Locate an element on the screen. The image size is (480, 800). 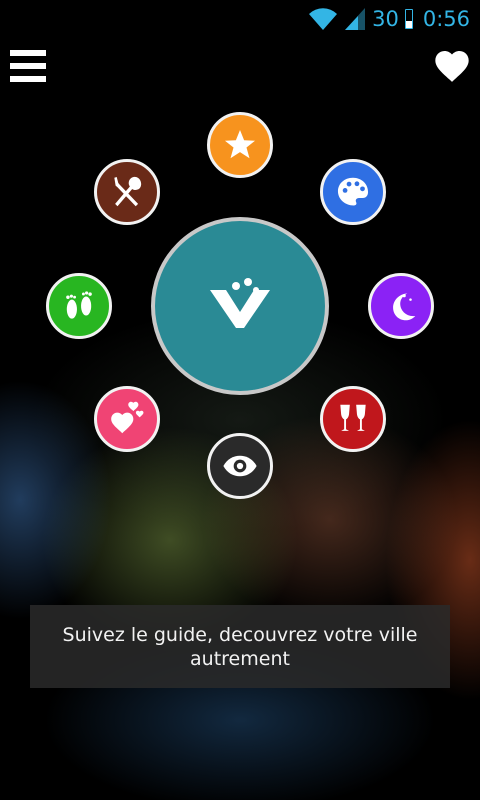
v-logo-icon is located at coordinates (240, 303).